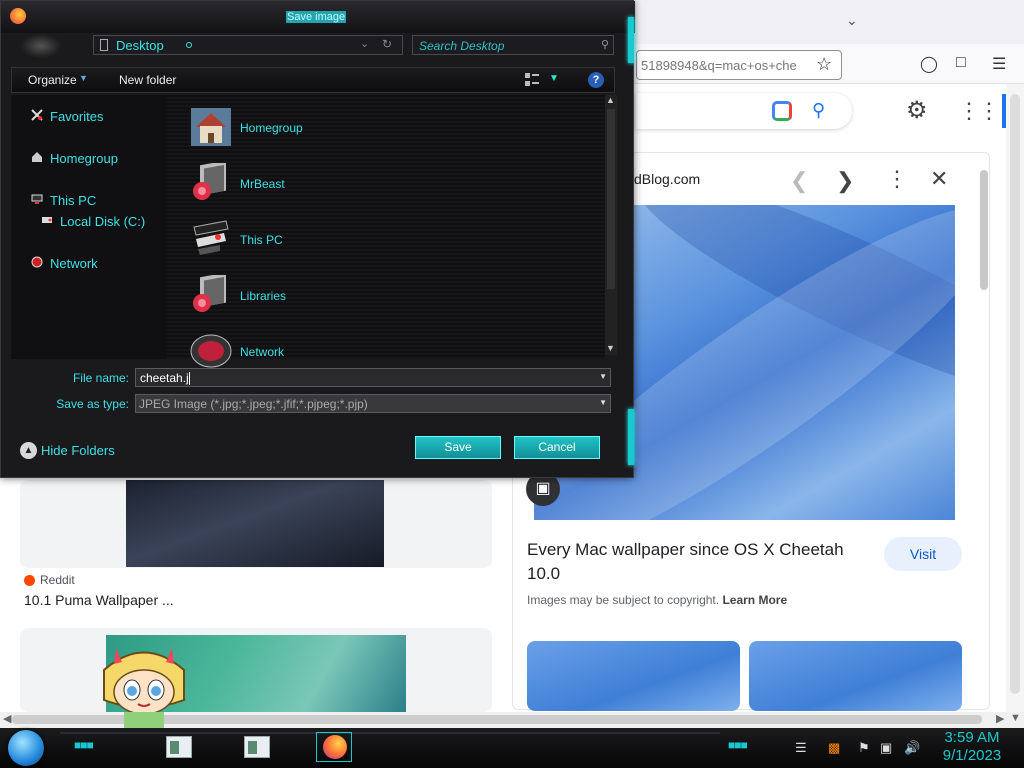  Describe the element at coordinates (57, 580) in the screenshot. I see `result-source: Reddit` at that location.